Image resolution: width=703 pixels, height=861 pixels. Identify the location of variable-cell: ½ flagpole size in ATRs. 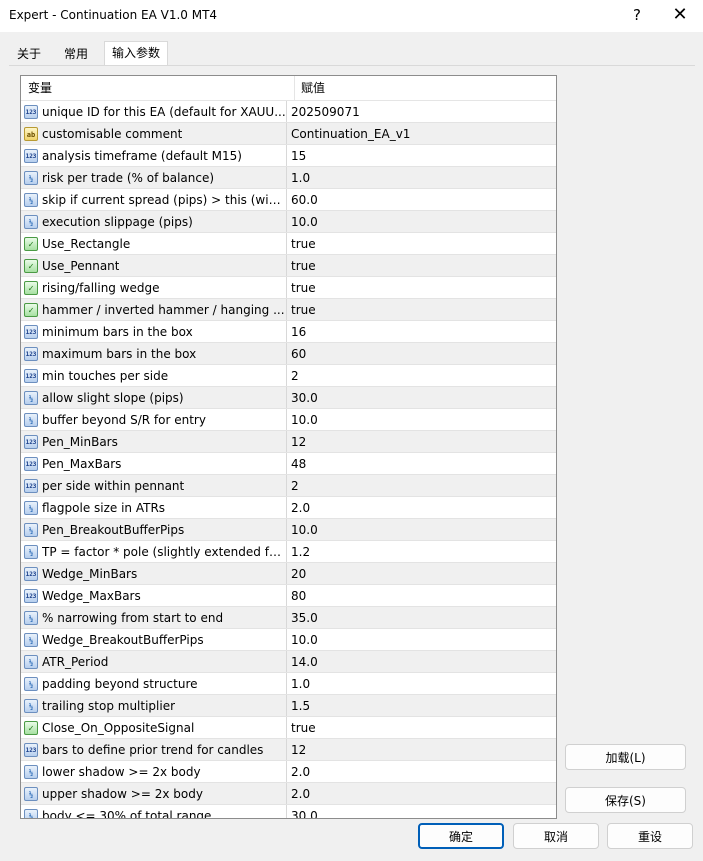
(154, 507).